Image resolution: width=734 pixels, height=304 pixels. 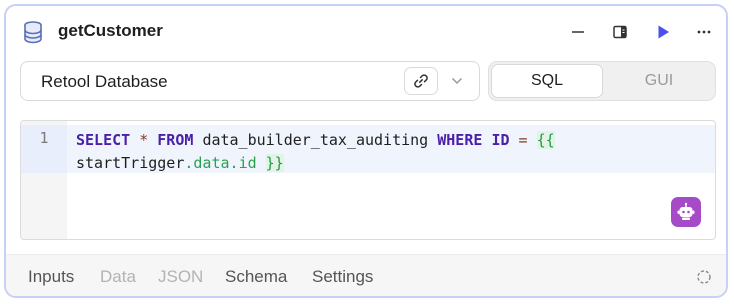 I want to click on var-data: data, so click(x=211, y=163).